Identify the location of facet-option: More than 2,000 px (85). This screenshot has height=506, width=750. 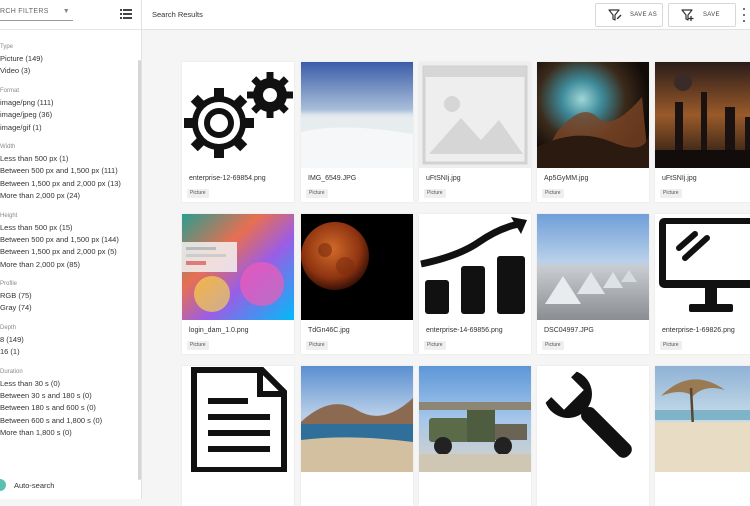
(69, 265).